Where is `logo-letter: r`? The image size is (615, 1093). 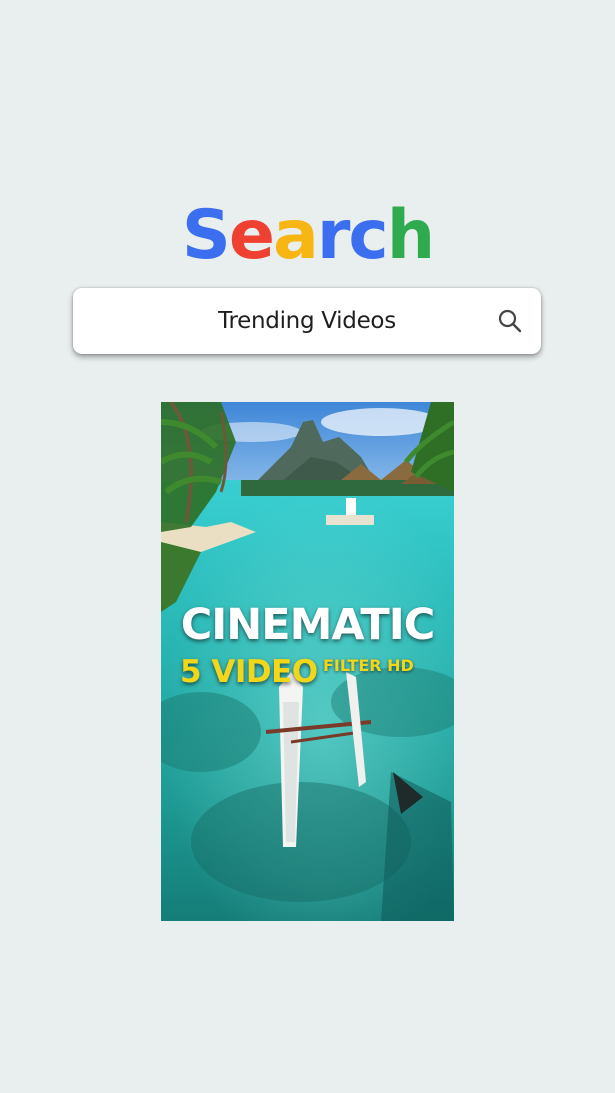 logo-letter: r is located at coordinates (333, 235).